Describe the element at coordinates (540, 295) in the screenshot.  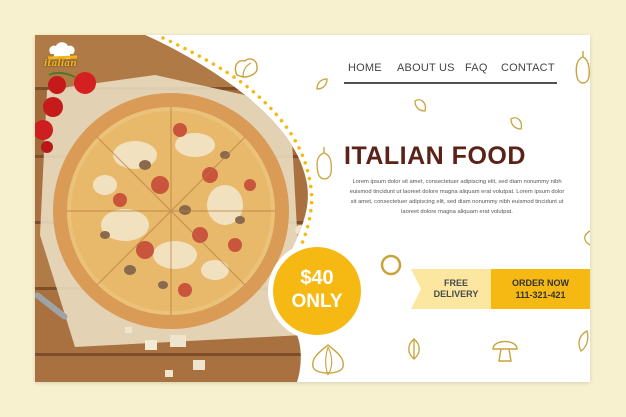
I see `order-phone-number: 111-321-421` at that location.